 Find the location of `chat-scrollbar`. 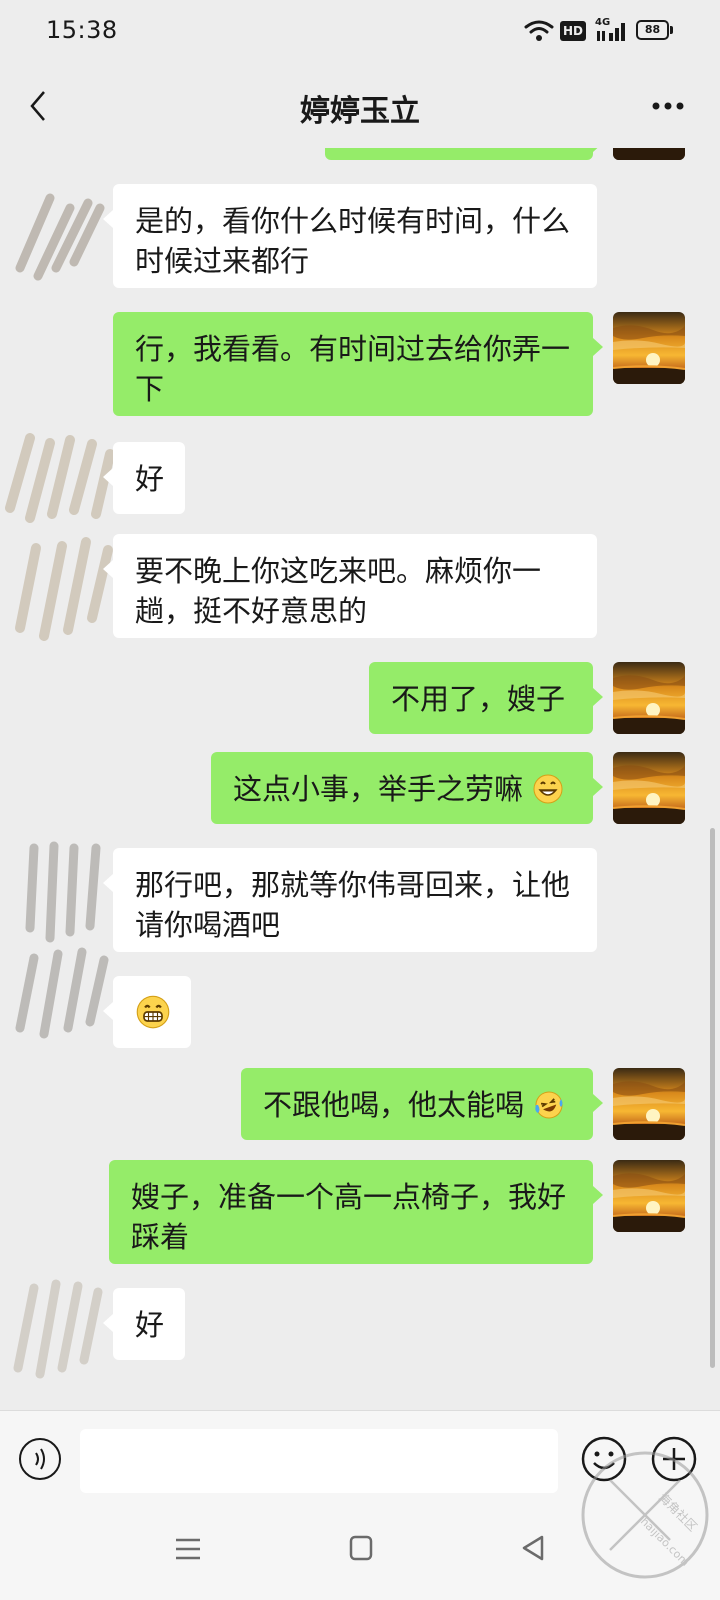

chat-scrollbar is located at coordinates (712, 1098).